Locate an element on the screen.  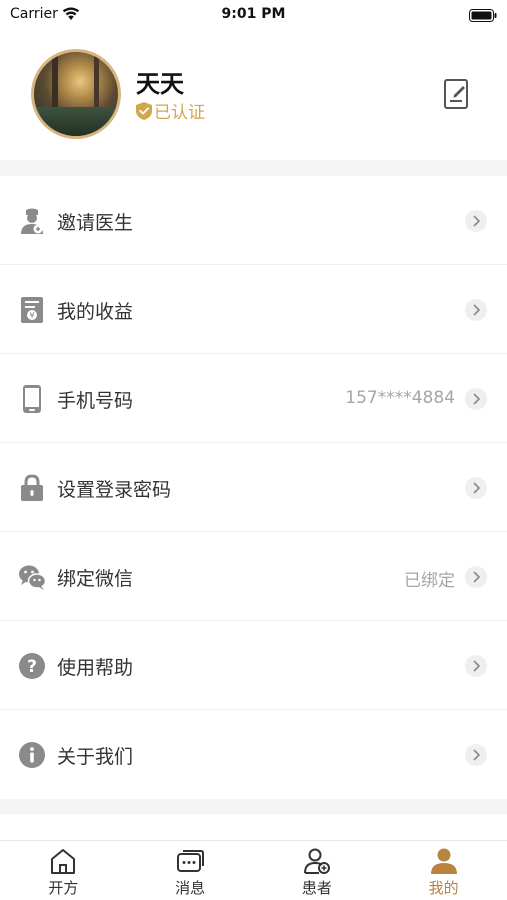
menu-item-label: 手机号码 is located at coordinates (95, 401).